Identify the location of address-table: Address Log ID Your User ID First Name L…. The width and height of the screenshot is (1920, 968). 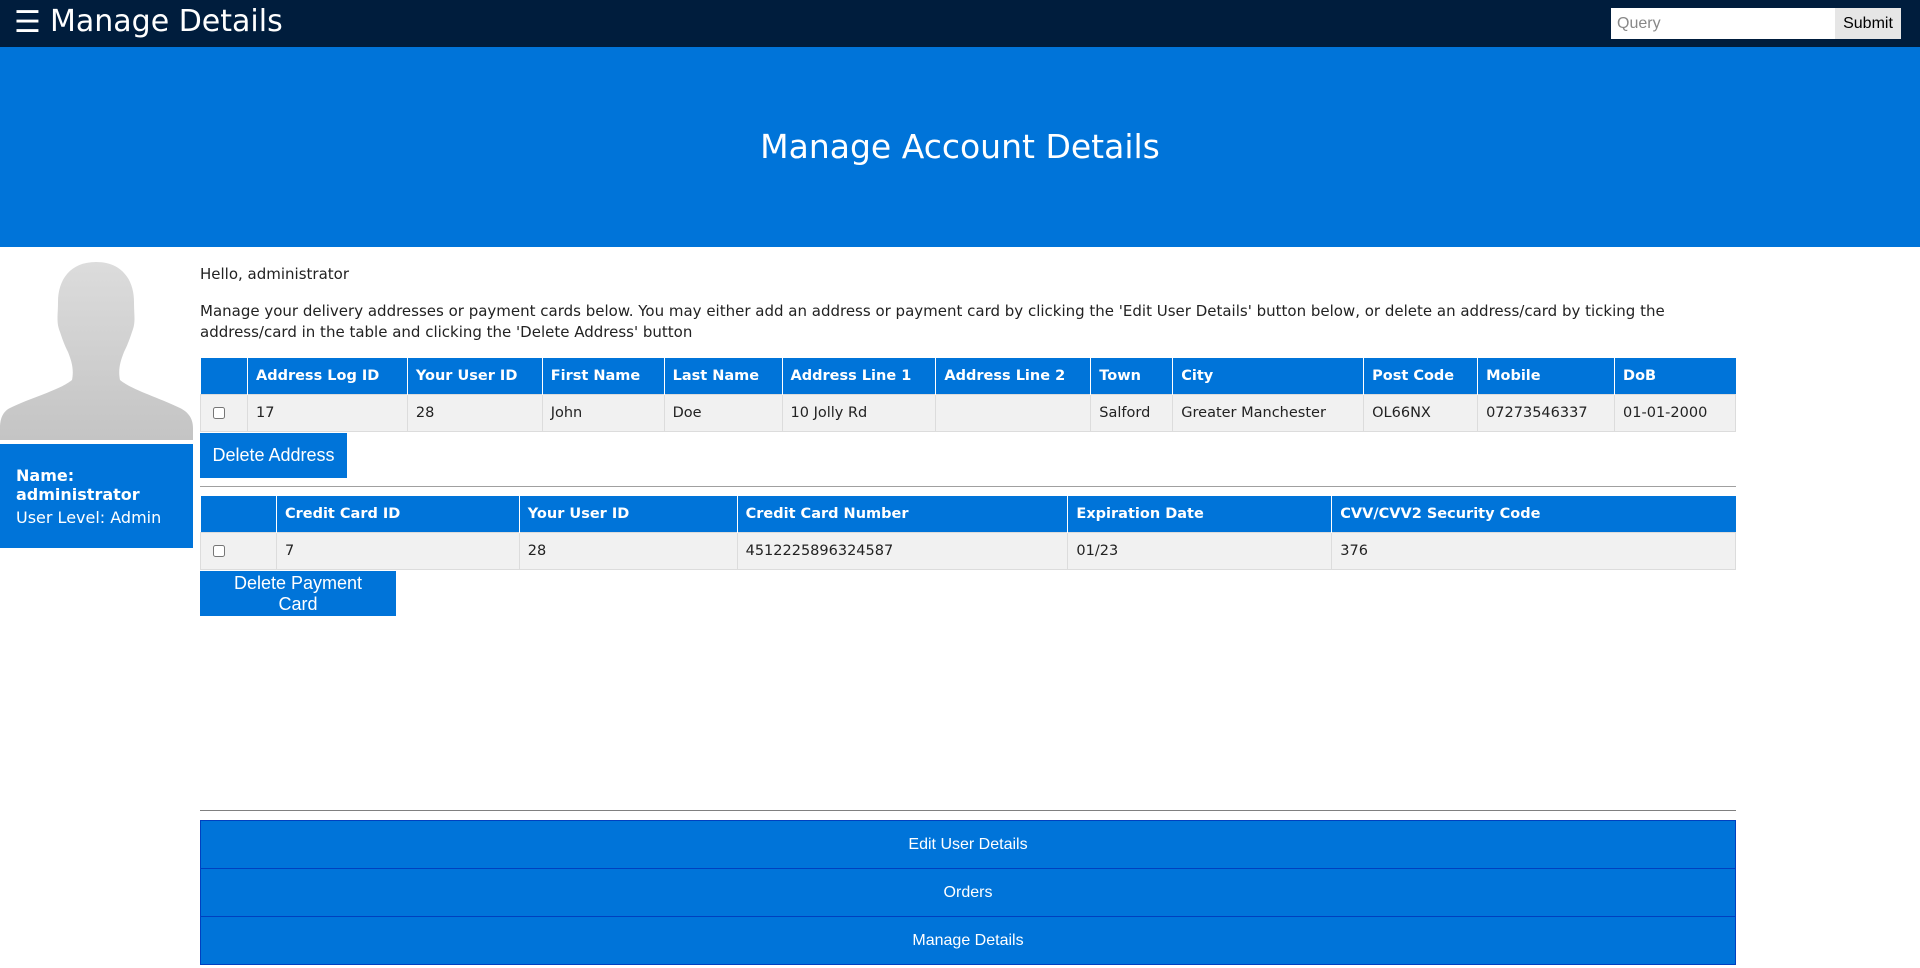
(968, 395).